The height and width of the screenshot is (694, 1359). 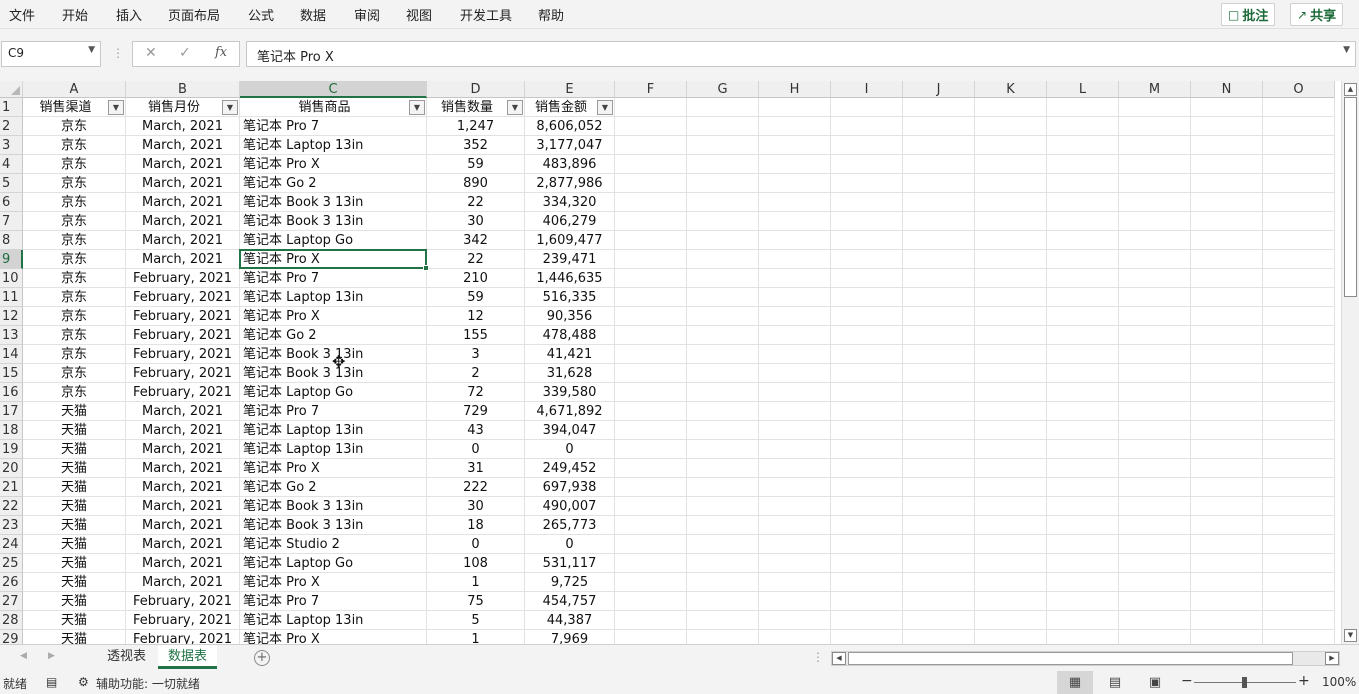 What do you see at coordinates (476, 354) in the screenshot?
I see `table-cell: 3` at bounding box center [476, 354].